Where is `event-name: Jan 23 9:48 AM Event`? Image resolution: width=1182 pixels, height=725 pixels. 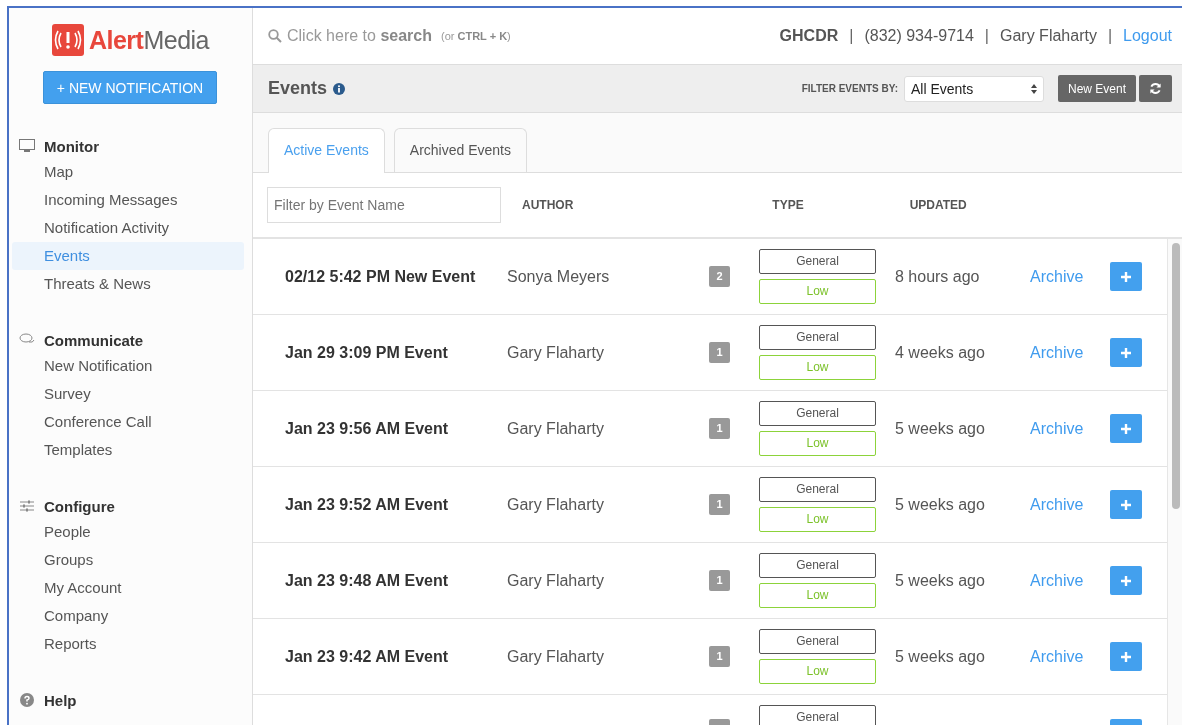 event-name: Jan 23 9:48 AM Event is located at coordinates (380, 580).